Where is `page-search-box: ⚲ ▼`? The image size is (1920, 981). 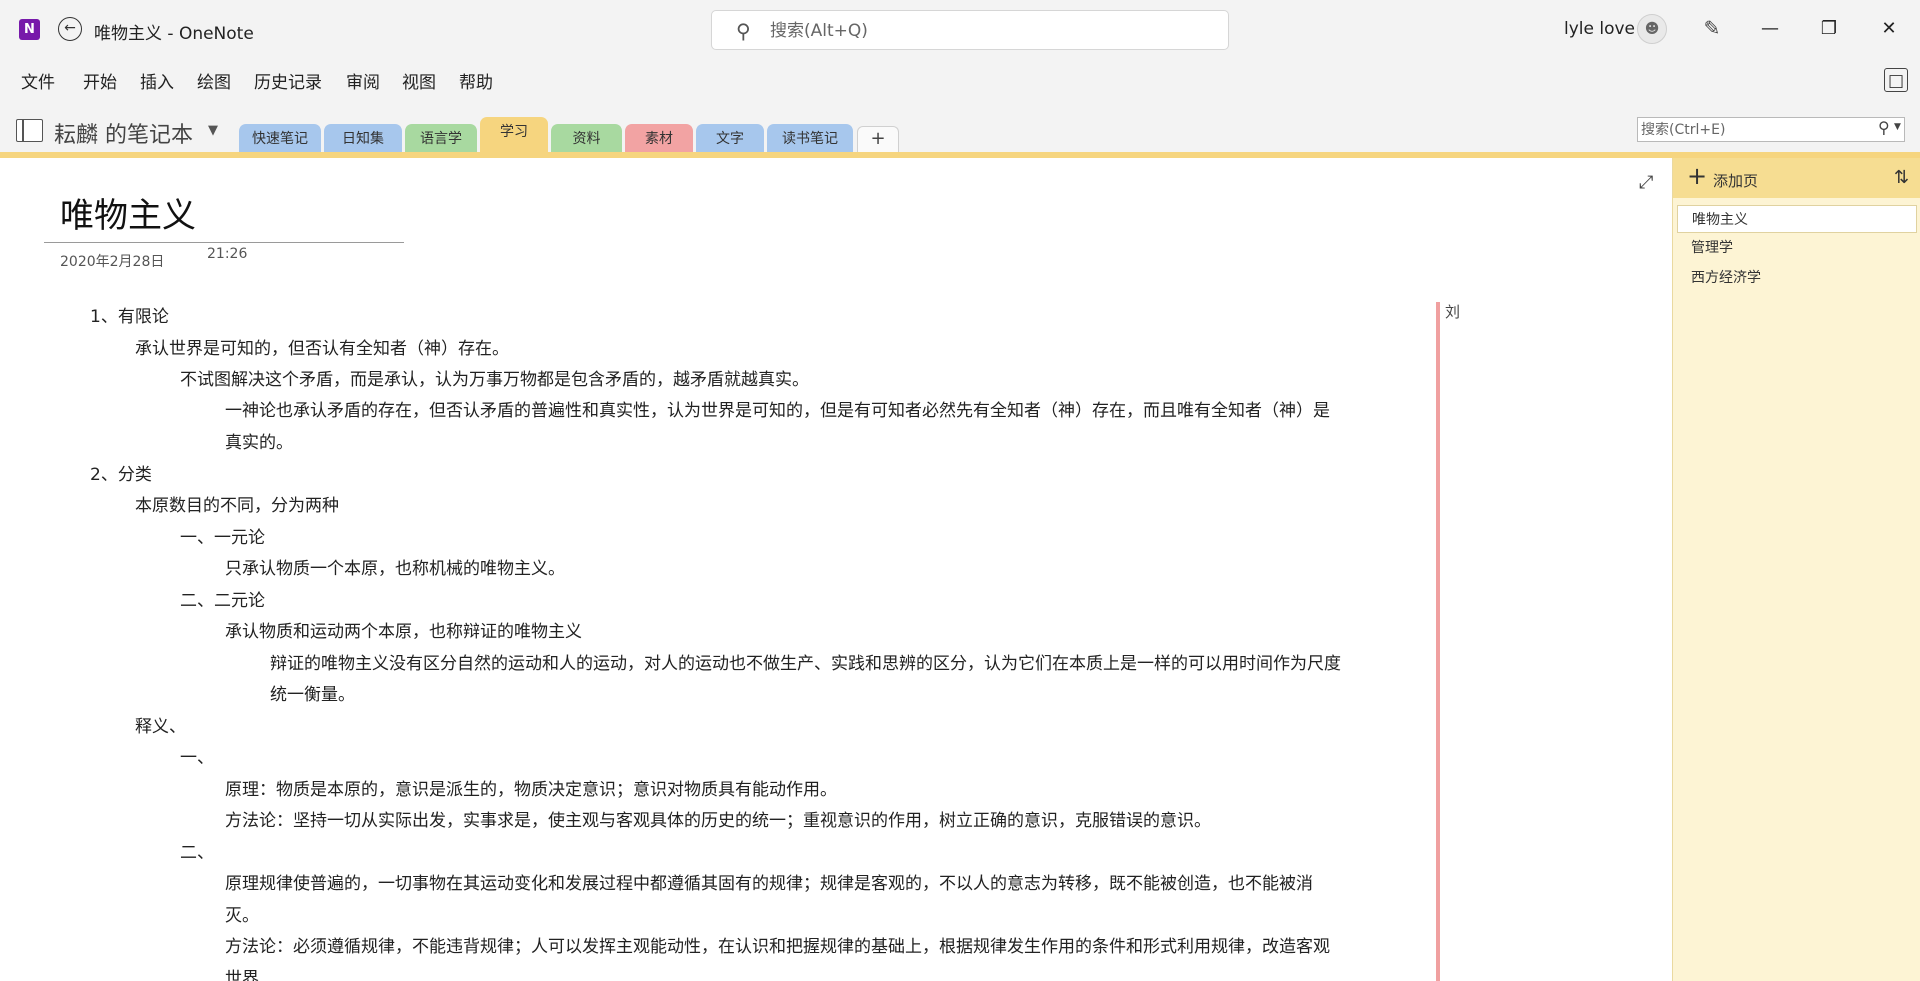
page-search-box: ⚲ ▼ is located at coordinates (1771, 129).